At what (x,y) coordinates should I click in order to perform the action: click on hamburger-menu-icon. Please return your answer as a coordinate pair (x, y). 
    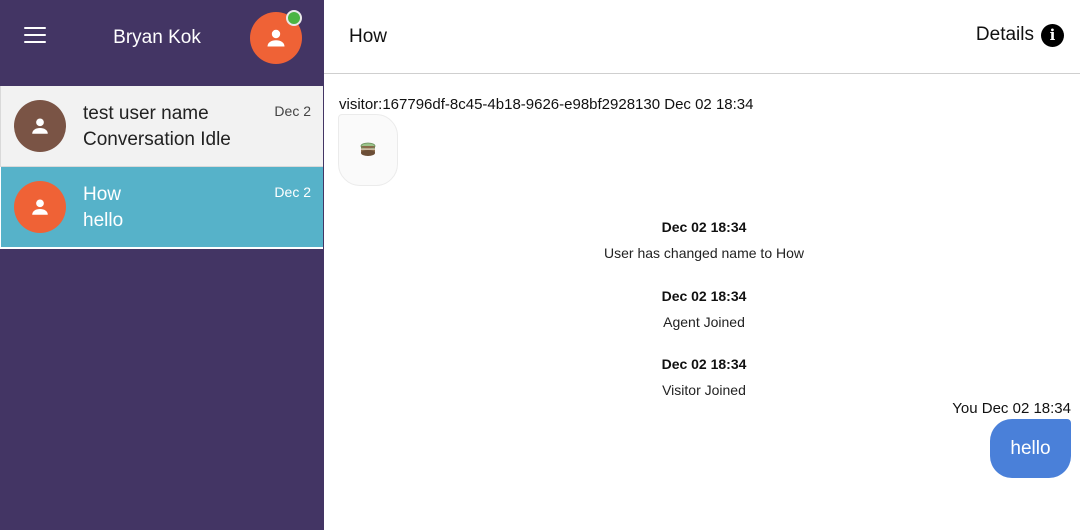
    Looking at the image, I should click on (35, 36).